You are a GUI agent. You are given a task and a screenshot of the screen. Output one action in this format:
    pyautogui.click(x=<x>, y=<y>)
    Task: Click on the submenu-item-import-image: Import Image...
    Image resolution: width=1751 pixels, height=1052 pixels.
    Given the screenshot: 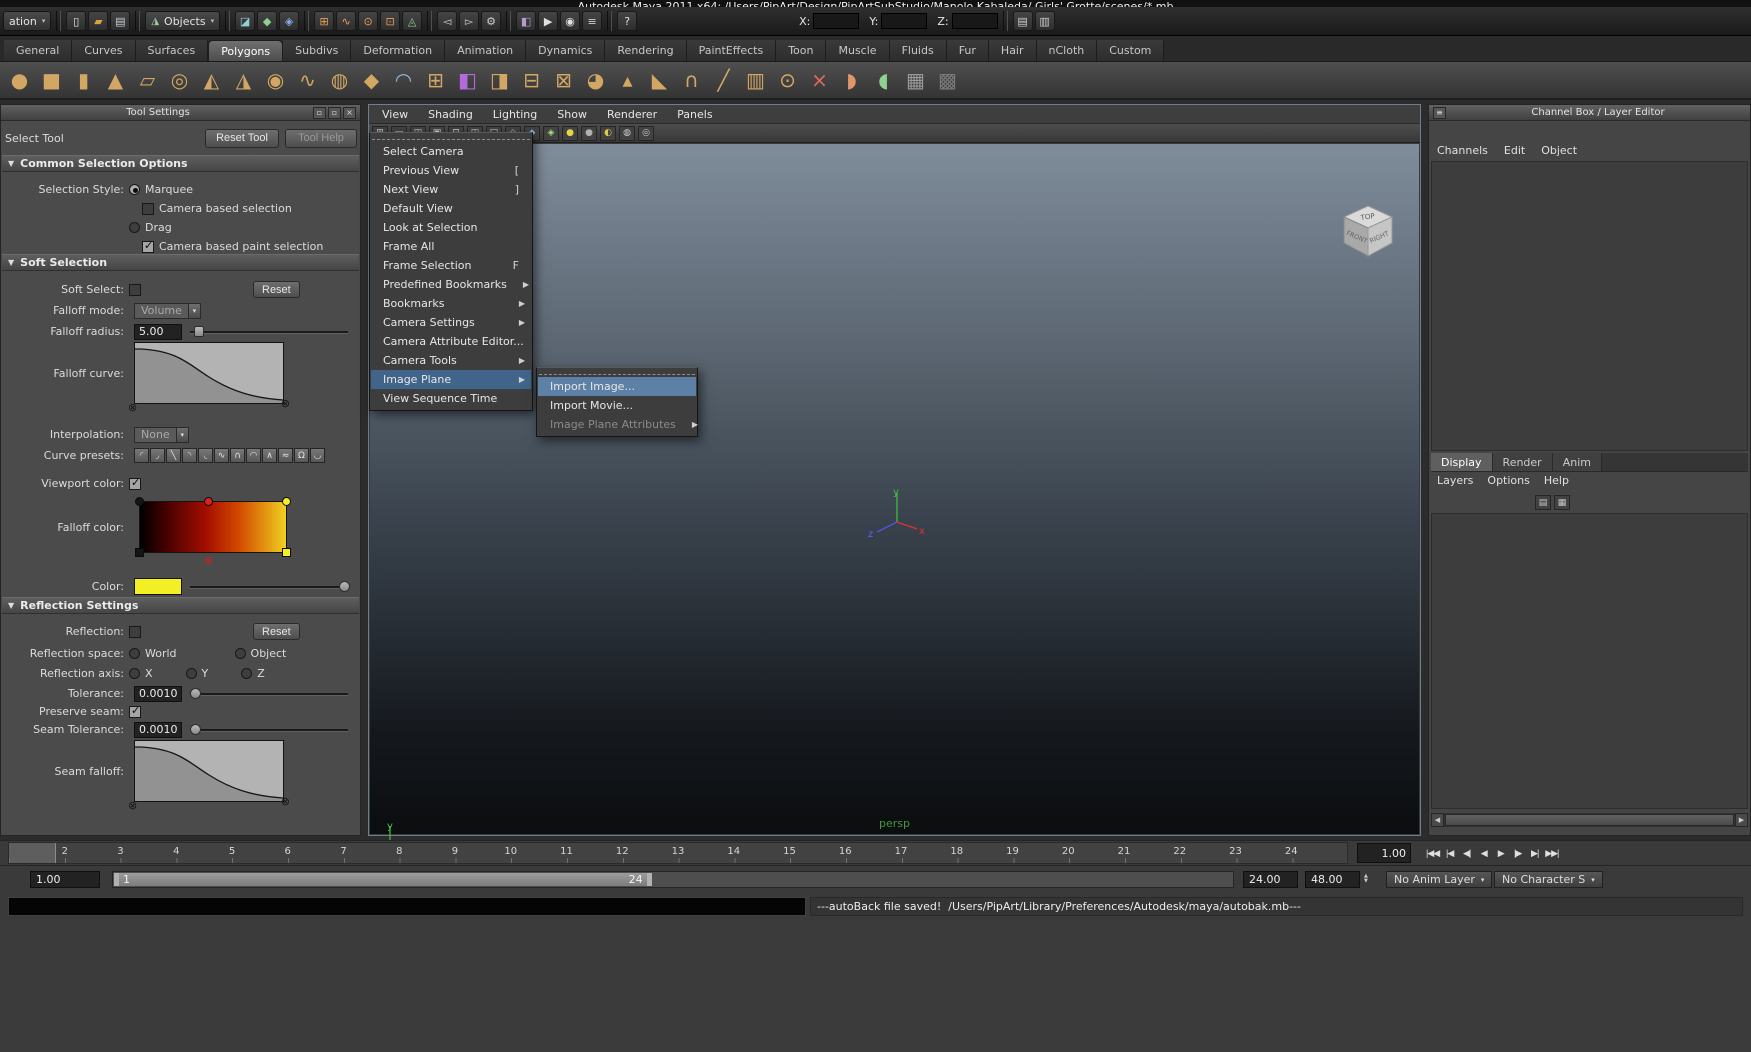 What is the action you would take?
    pyautogui.click(x=617, y=386)
    